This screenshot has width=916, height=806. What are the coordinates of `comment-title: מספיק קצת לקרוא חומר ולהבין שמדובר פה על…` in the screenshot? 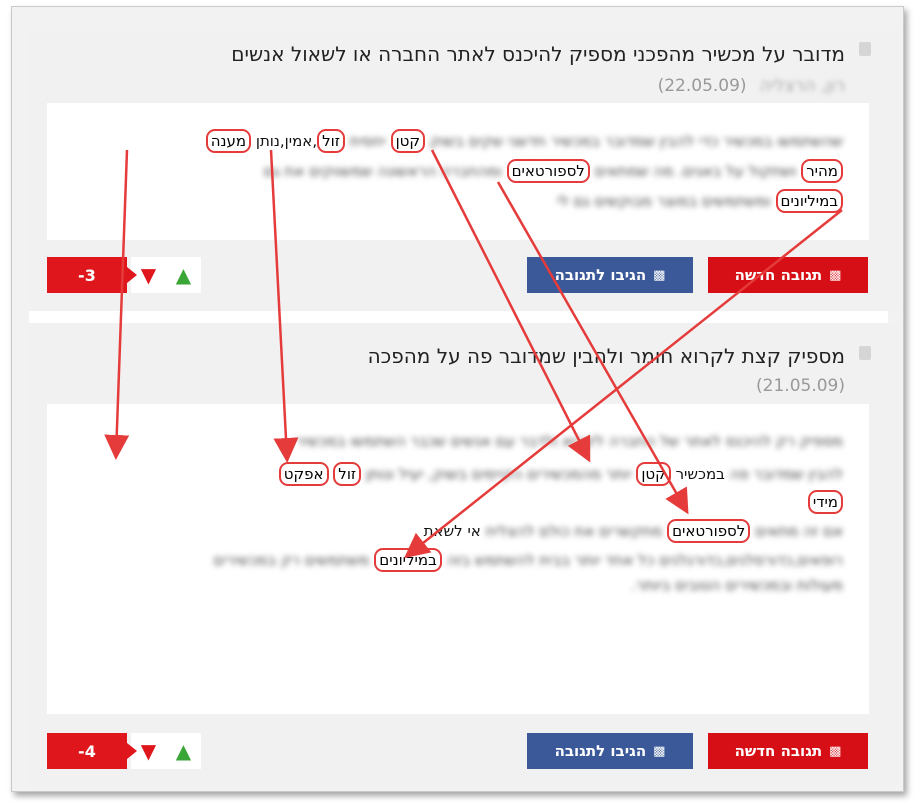 It's located at (606, 356).